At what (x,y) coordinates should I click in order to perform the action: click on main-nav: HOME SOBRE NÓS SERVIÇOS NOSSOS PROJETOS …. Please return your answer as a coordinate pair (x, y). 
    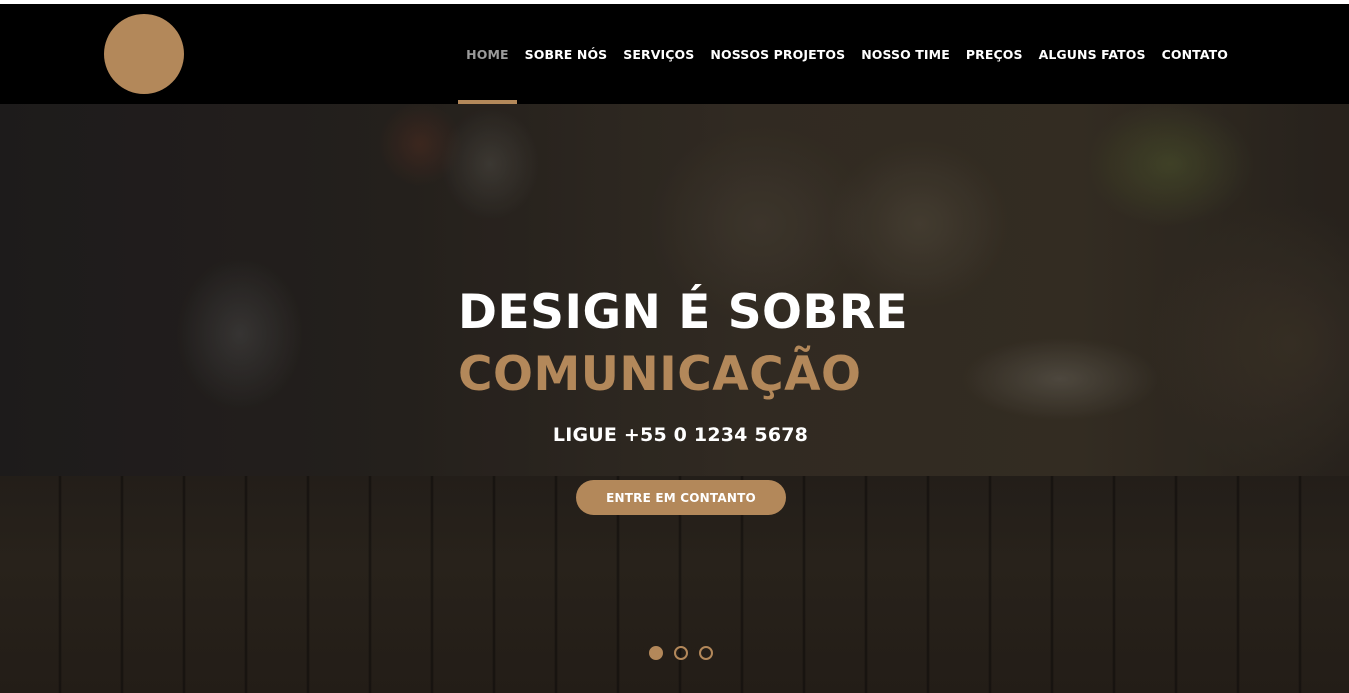
    Looking at the image, I should click on (847, 54).